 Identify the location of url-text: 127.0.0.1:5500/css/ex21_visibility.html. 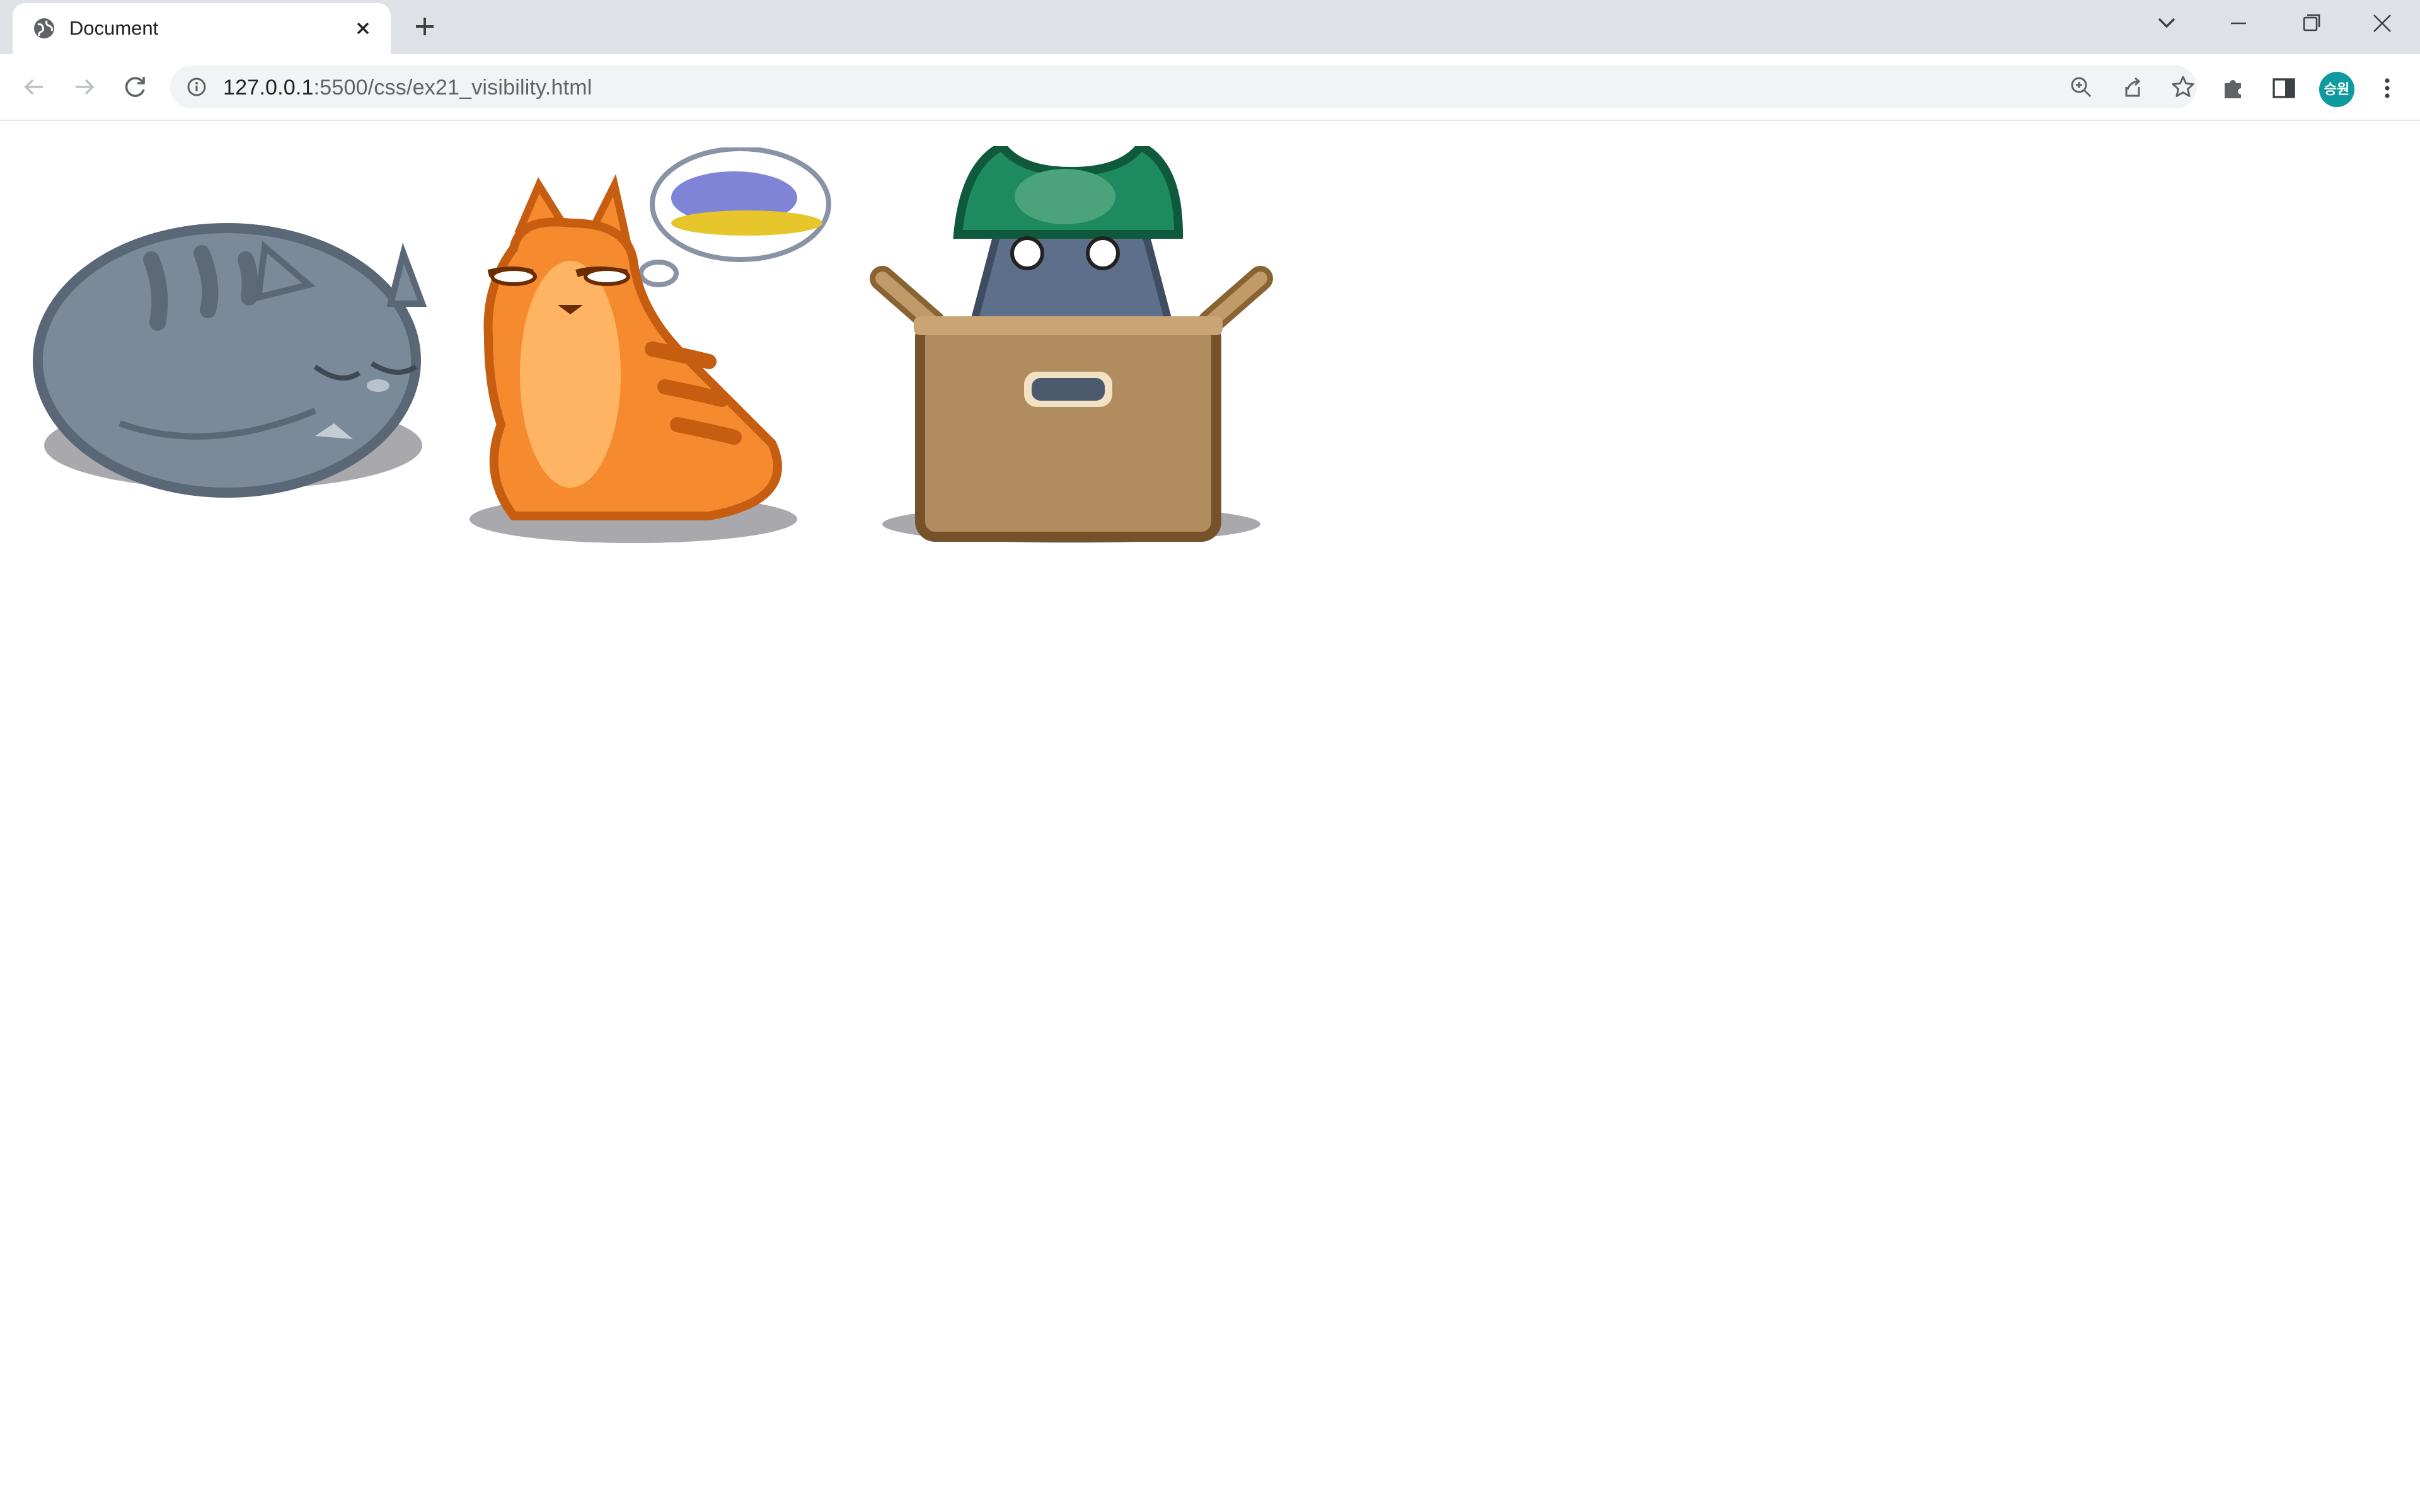
(407, 88).